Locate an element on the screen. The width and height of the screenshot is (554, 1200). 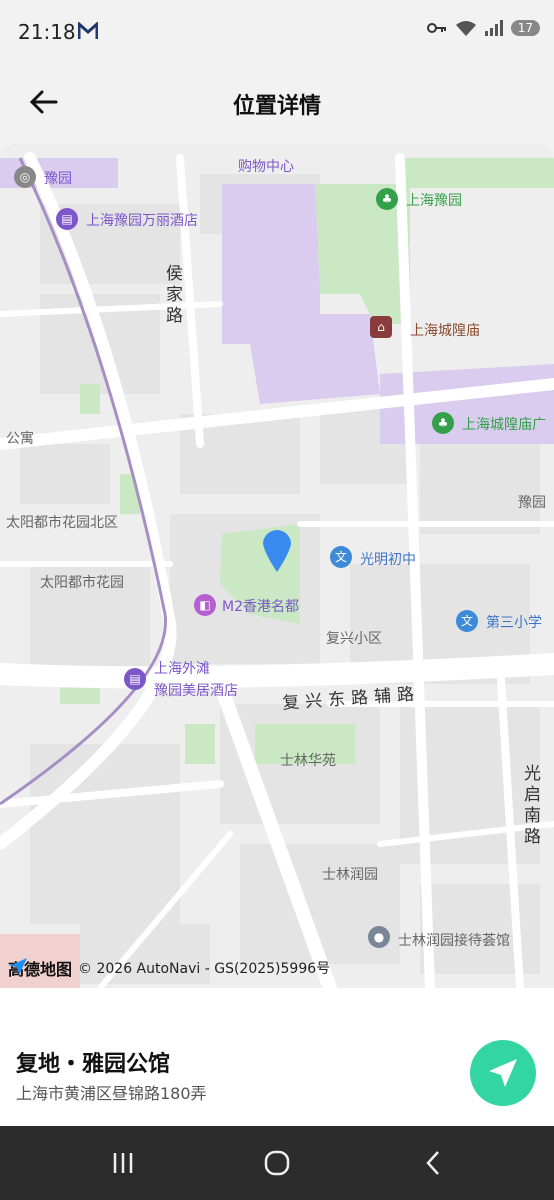
map-label-chenghuangmiao-square: 上海城隍庙广 is located at coordinates (504, 424).